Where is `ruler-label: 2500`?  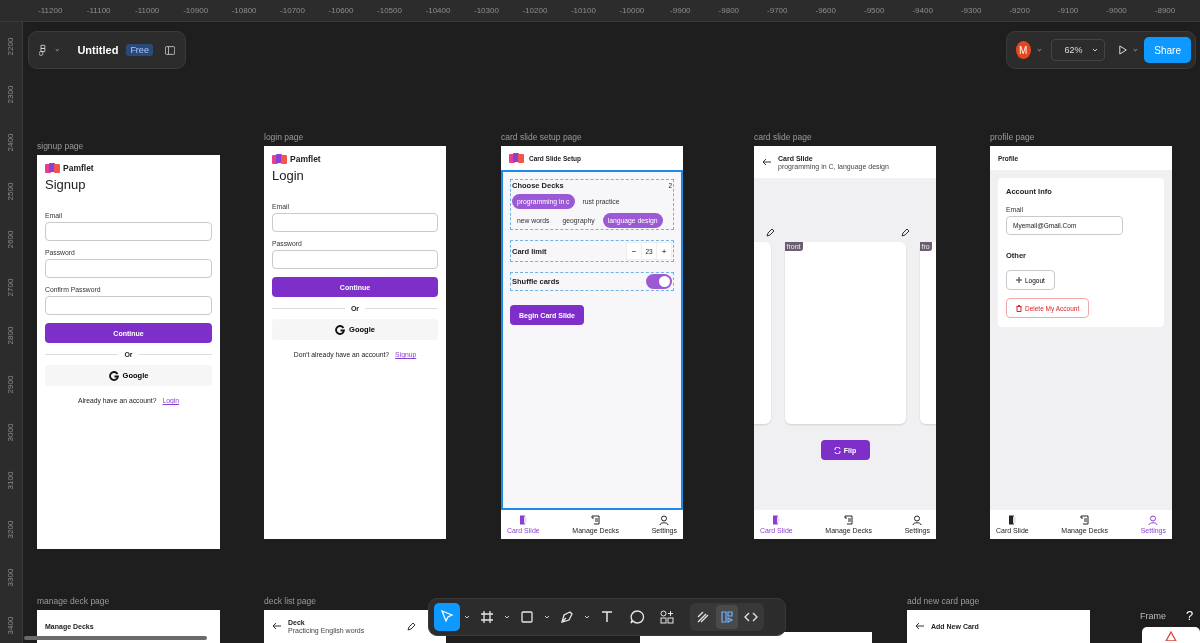 ruler-label: 2500 is located at coordinates (11, 191).